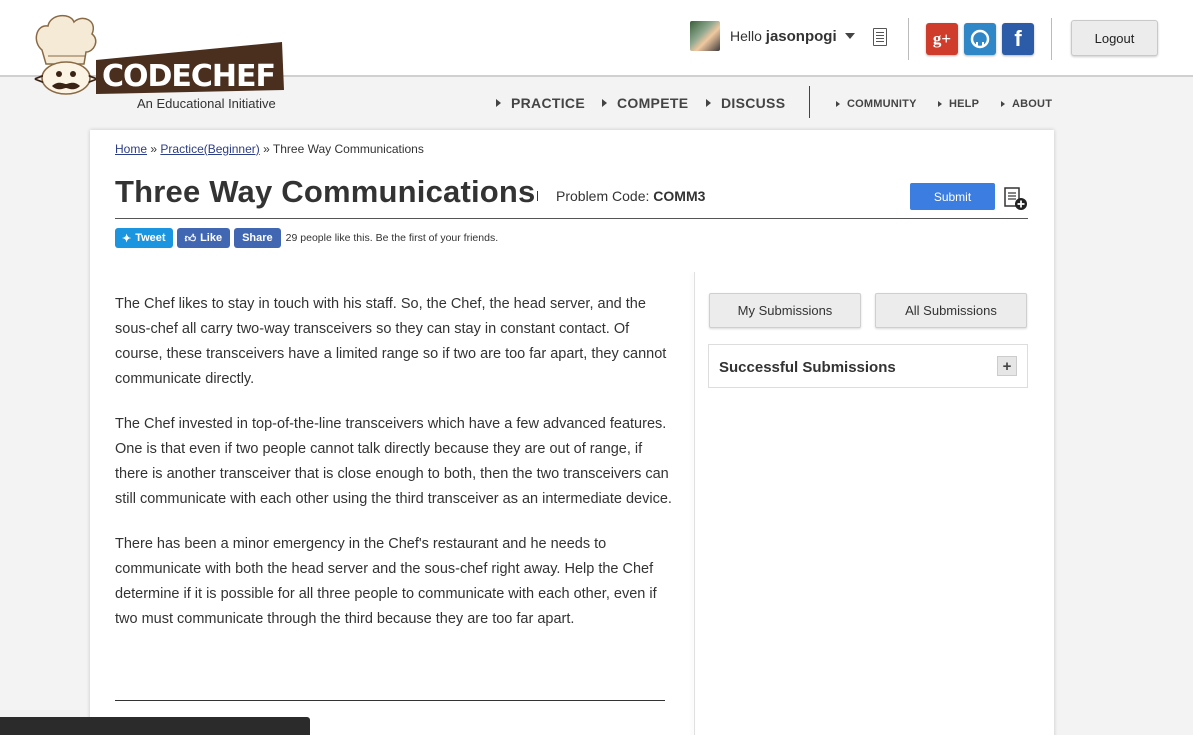  Describe the element at coordinates (880, 37) in the screenshot. I see `notes-icon` at that location.